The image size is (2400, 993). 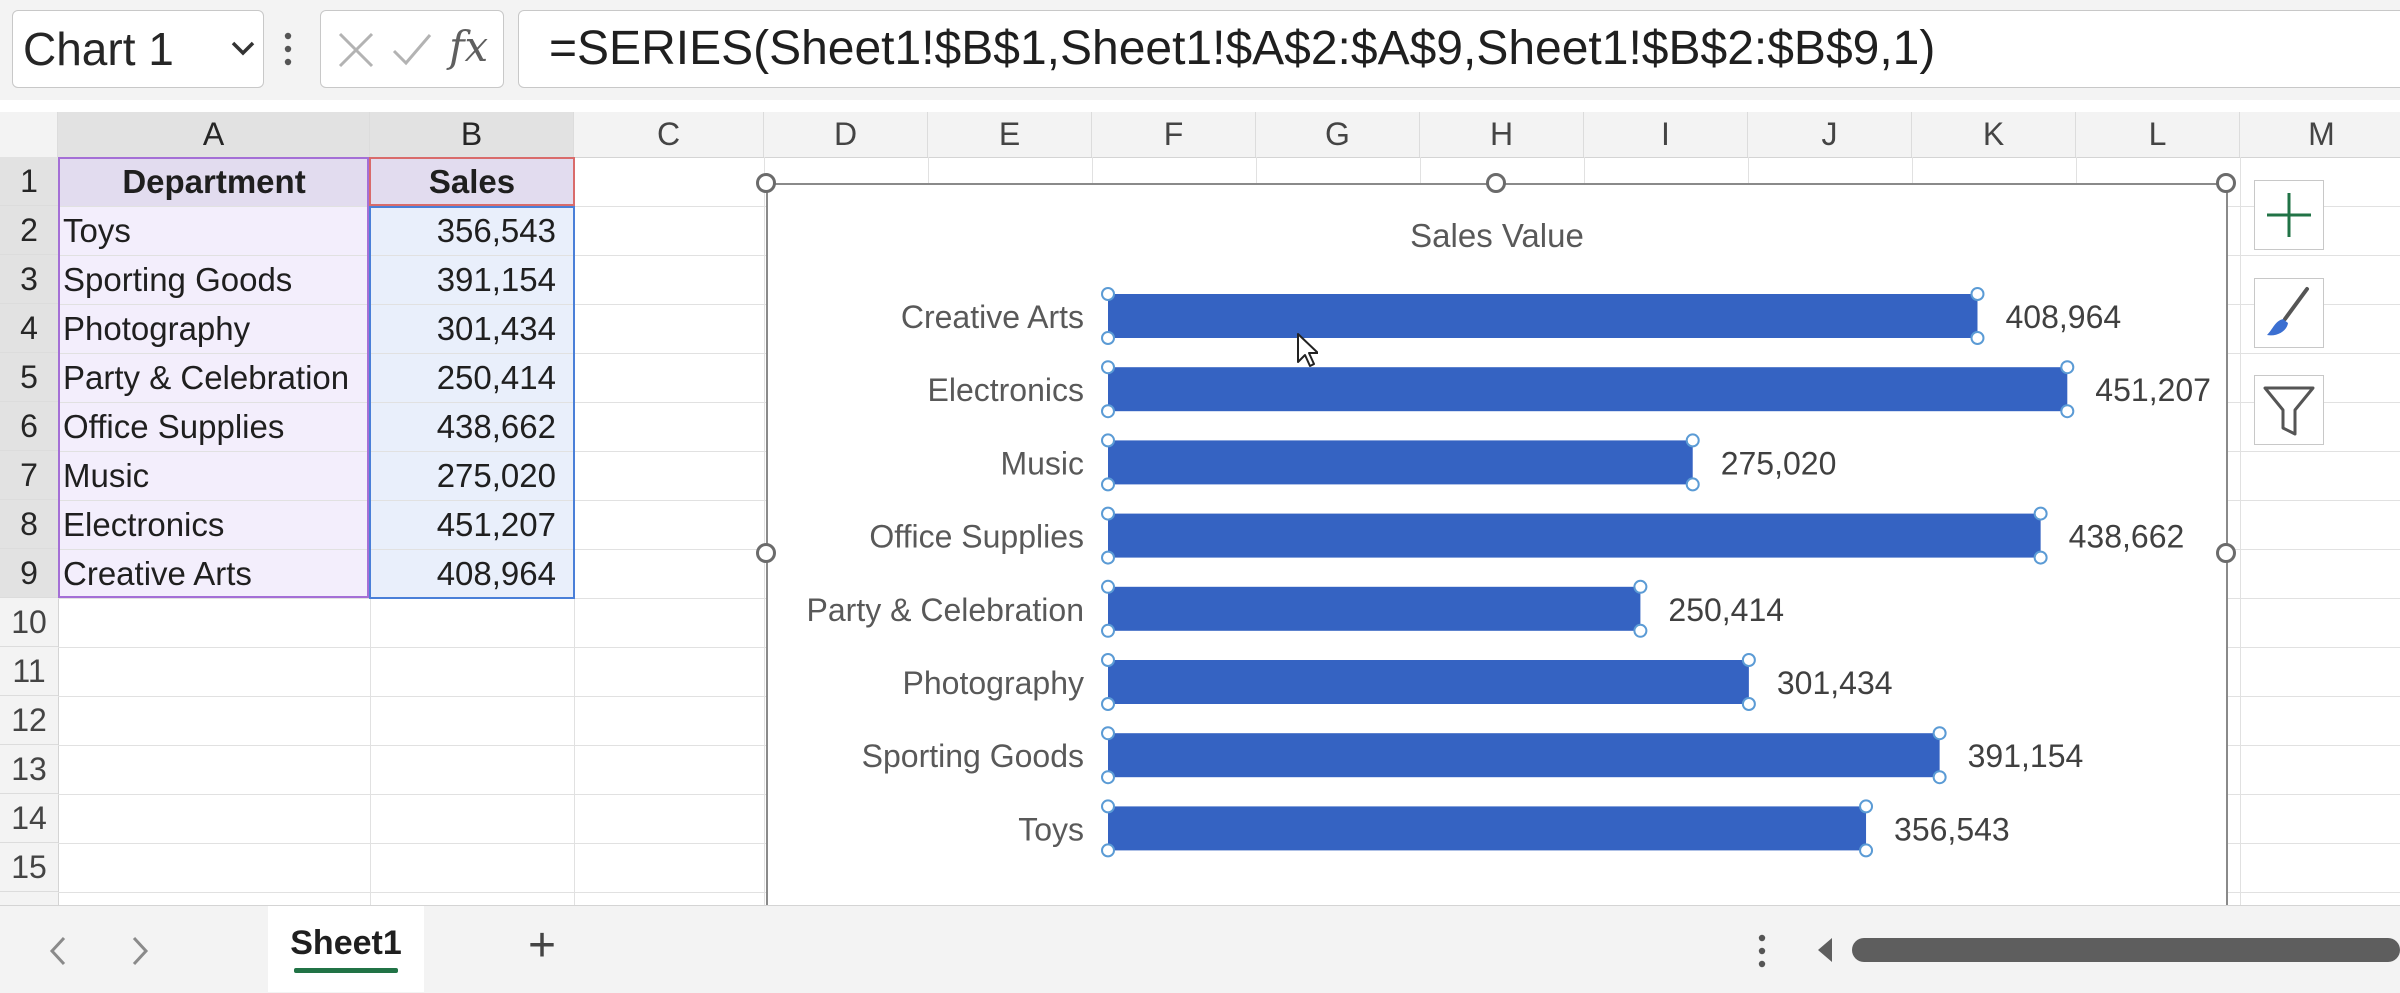 I want to click on column-header-d: D, so click(x=846, y=134).